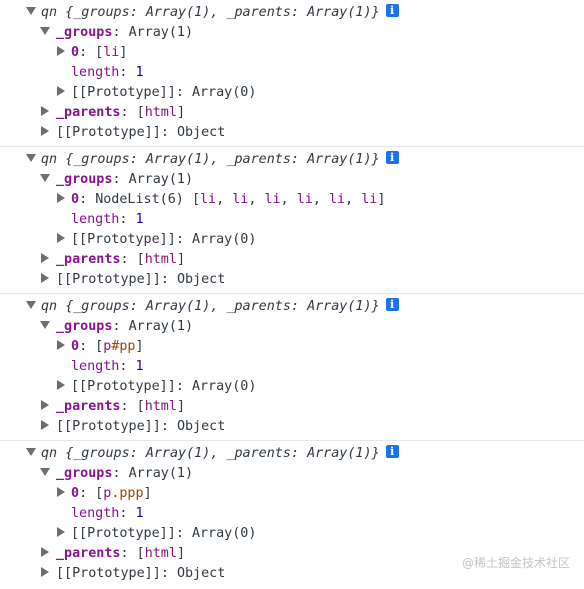 This screenshot has height=589, width=584. I want to click on groups-item-0: 0: [li], so click(99, 53).